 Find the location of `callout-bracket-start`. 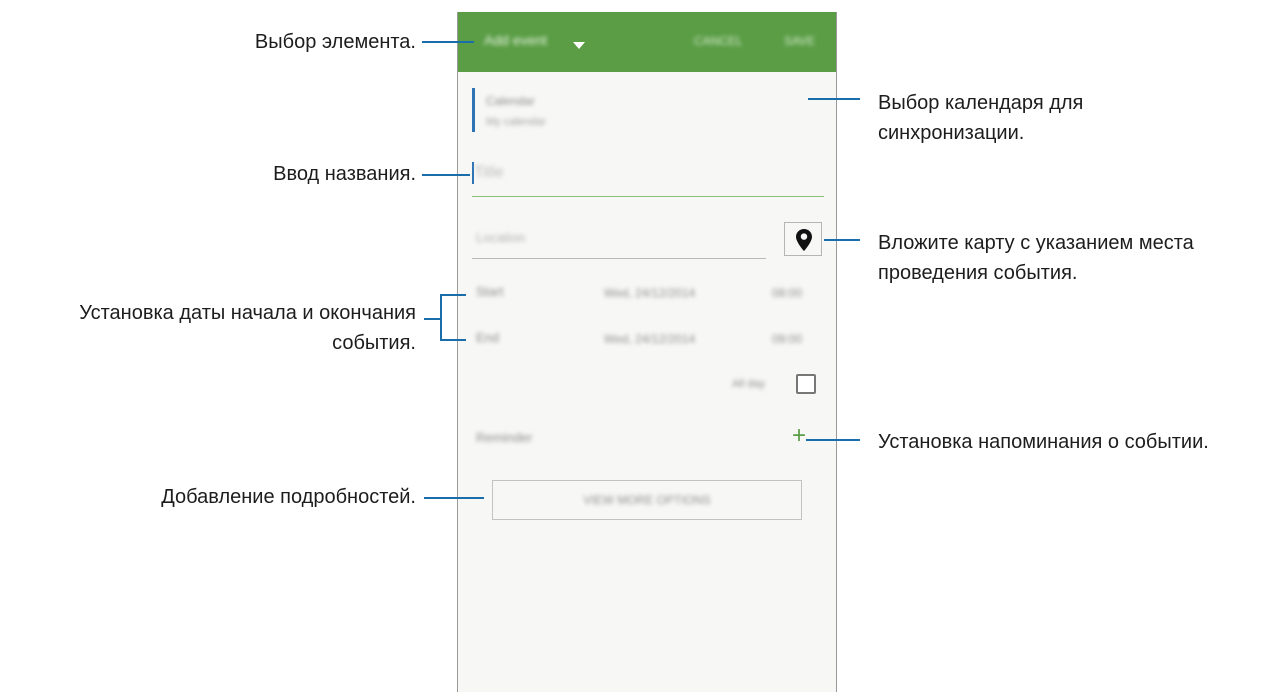

callout-bracket-start is located at coordinates (453, 295).